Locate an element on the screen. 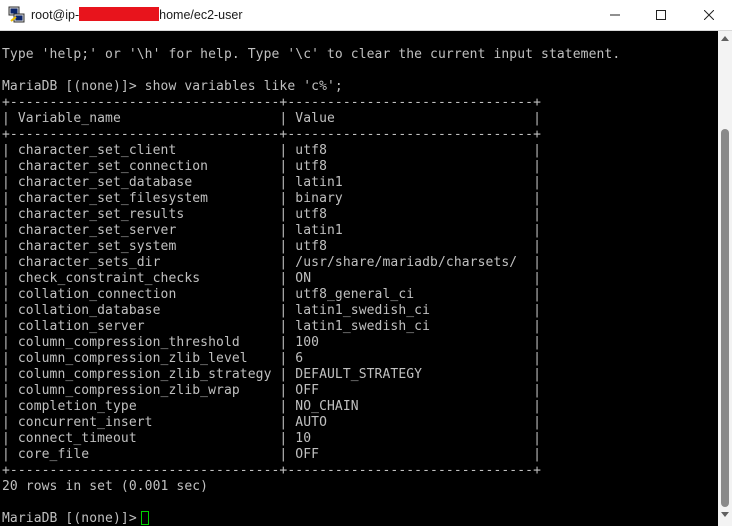  vertical-scrollbar is located at coordinates (725, 278).